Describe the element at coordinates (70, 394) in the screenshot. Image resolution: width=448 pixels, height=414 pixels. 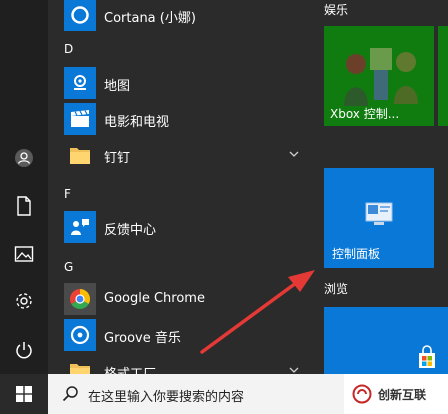
I see `search-icon` at that location.